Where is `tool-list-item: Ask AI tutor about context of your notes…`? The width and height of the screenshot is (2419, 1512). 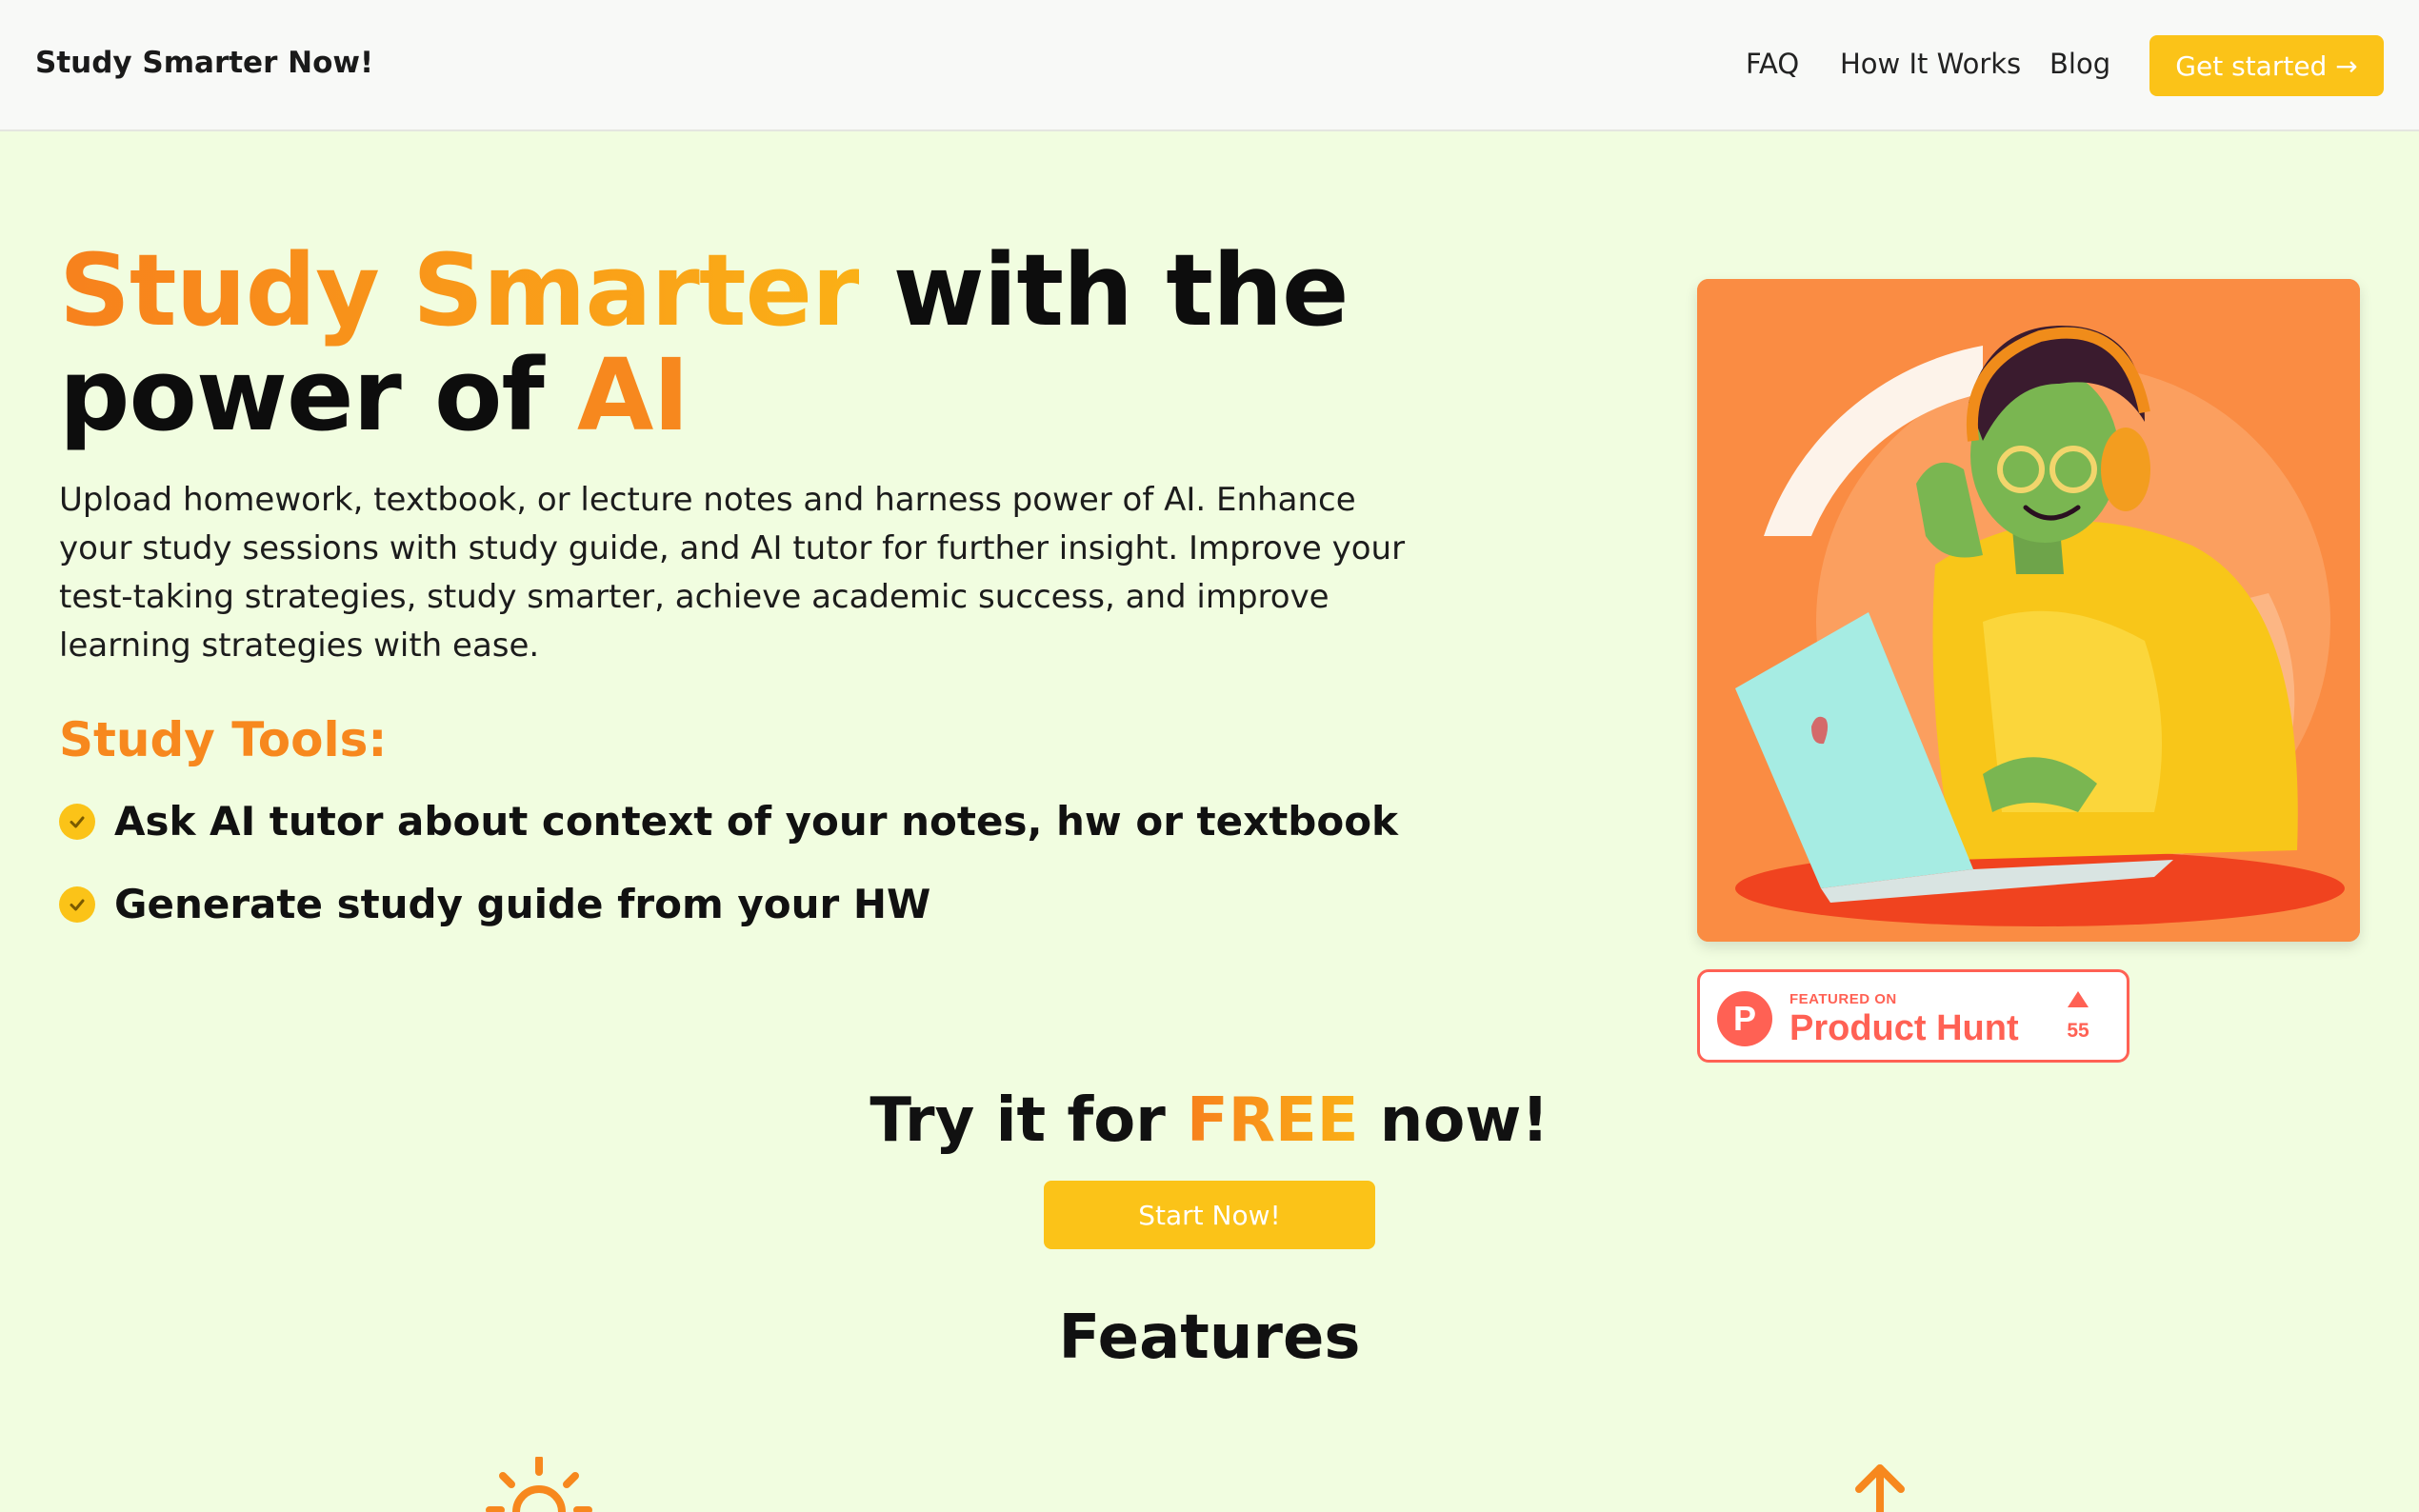 tool-list-item: Ask AI tutor about context of your notes… is located at coordinates (728, 821).